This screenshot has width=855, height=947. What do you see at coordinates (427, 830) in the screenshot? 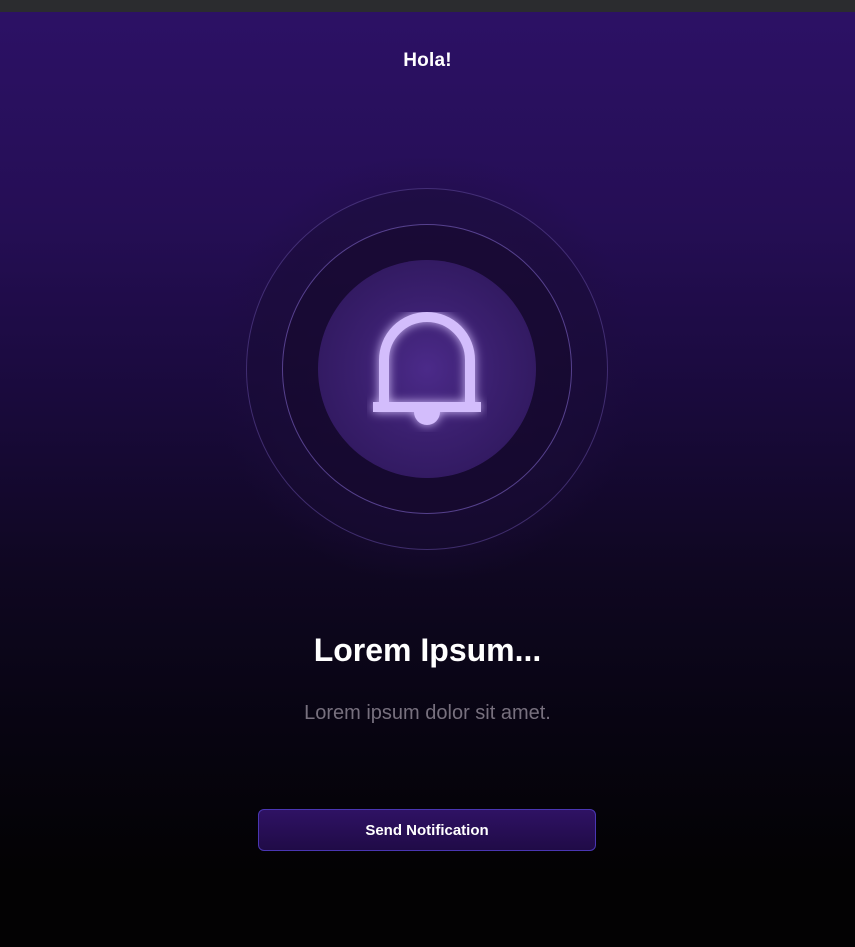
I see `send-notification-button: Send Notification` at bounding box center [427, 830].